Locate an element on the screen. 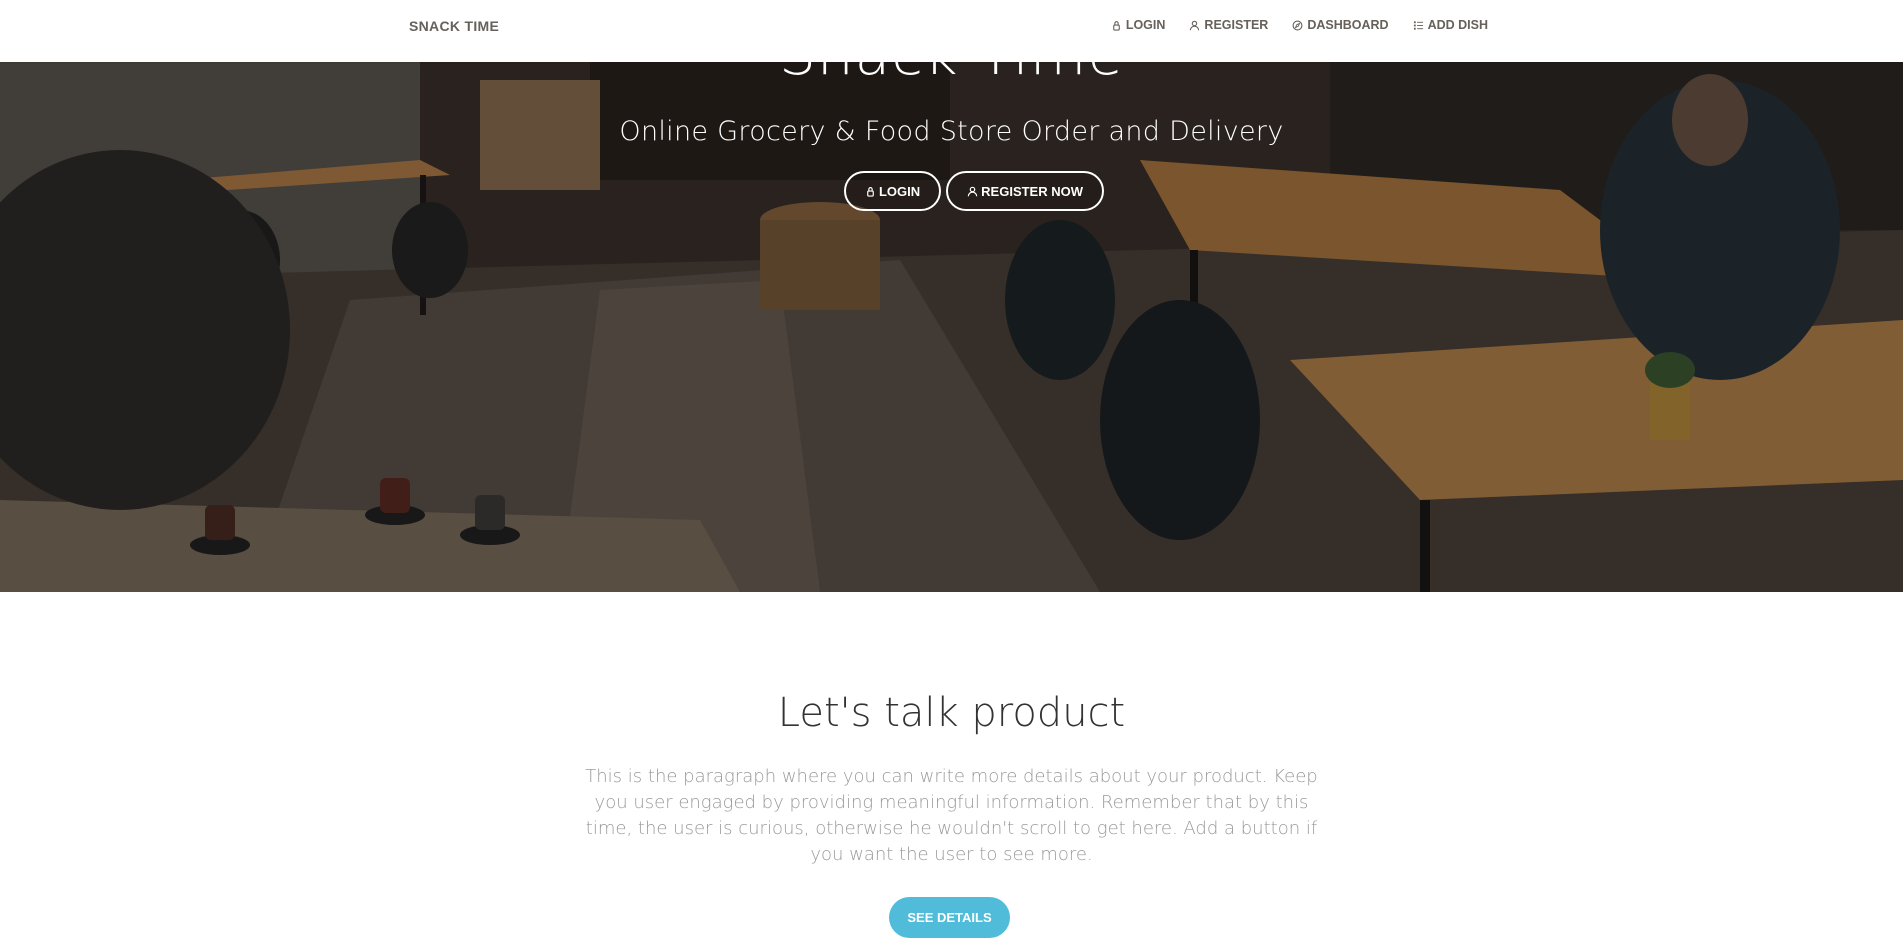 This screenshot has width=1903, height=950. nav-add-dish-link: ADD DISH is located at coordinates (1450, 25).